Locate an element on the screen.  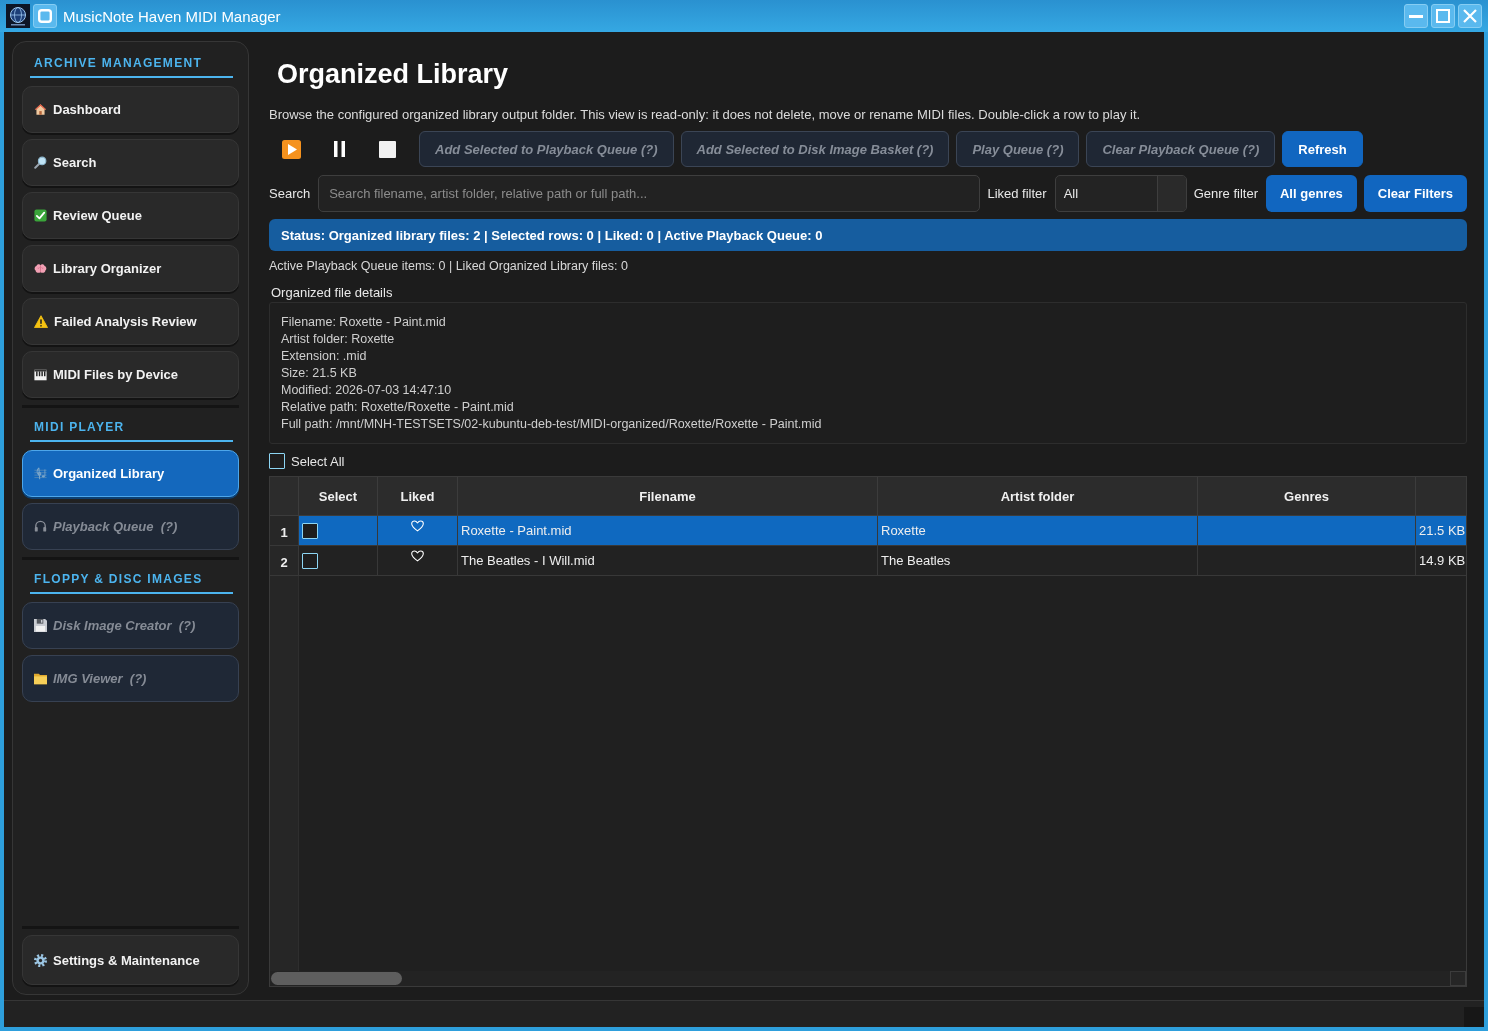
stop-icon is located at coordinates (387, 149).